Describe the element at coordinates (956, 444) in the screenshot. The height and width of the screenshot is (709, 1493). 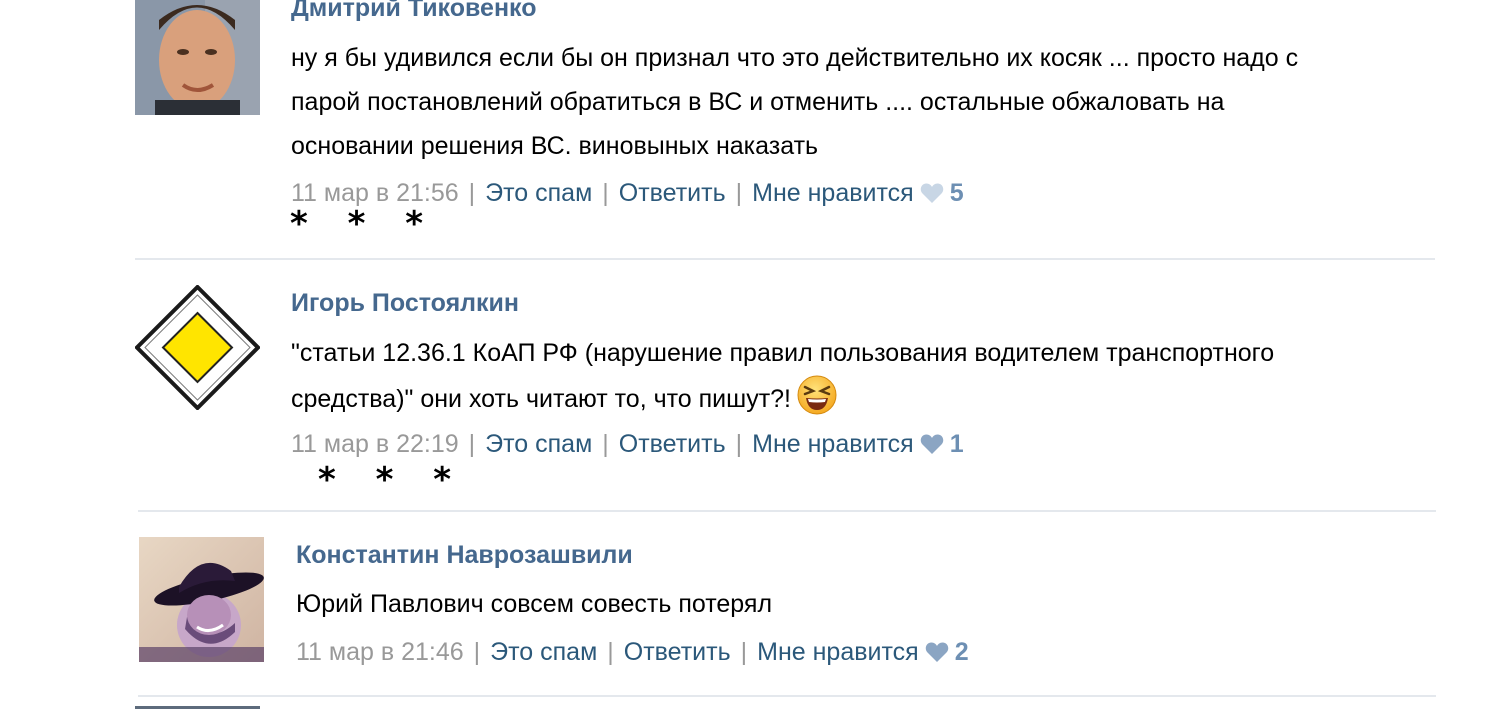
I see `like-count: 1` at that location.